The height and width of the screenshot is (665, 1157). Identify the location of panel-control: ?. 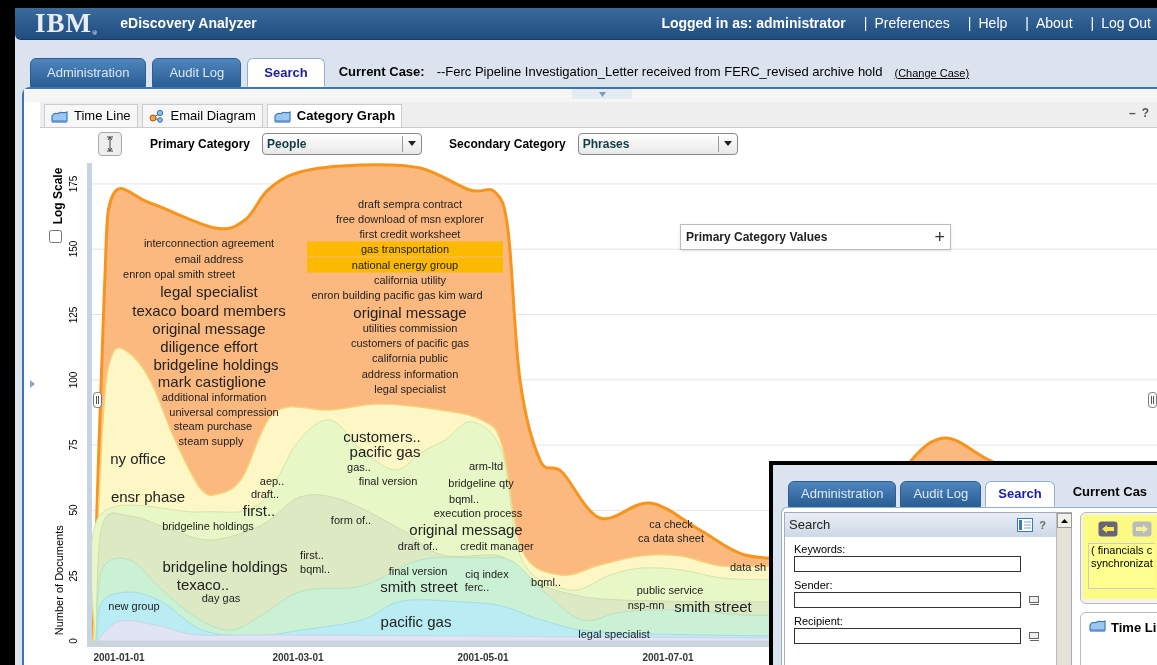
(1145, 113).